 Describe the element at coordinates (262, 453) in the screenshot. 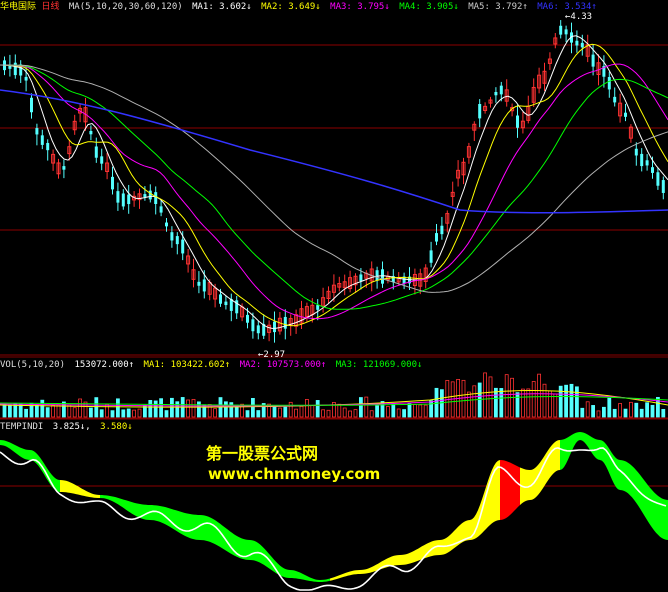

I see `watermark-title: 第一股票公式网` at that location.